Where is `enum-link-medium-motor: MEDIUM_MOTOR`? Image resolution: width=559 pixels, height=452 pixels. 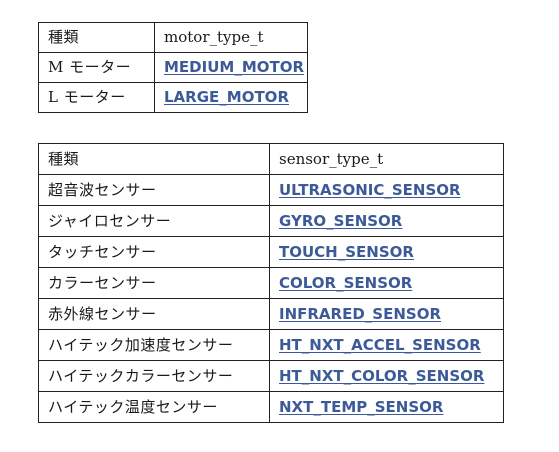
enum-link-medium-motor: MEDIUM_MOTOR is located at coordinates (234, 67).